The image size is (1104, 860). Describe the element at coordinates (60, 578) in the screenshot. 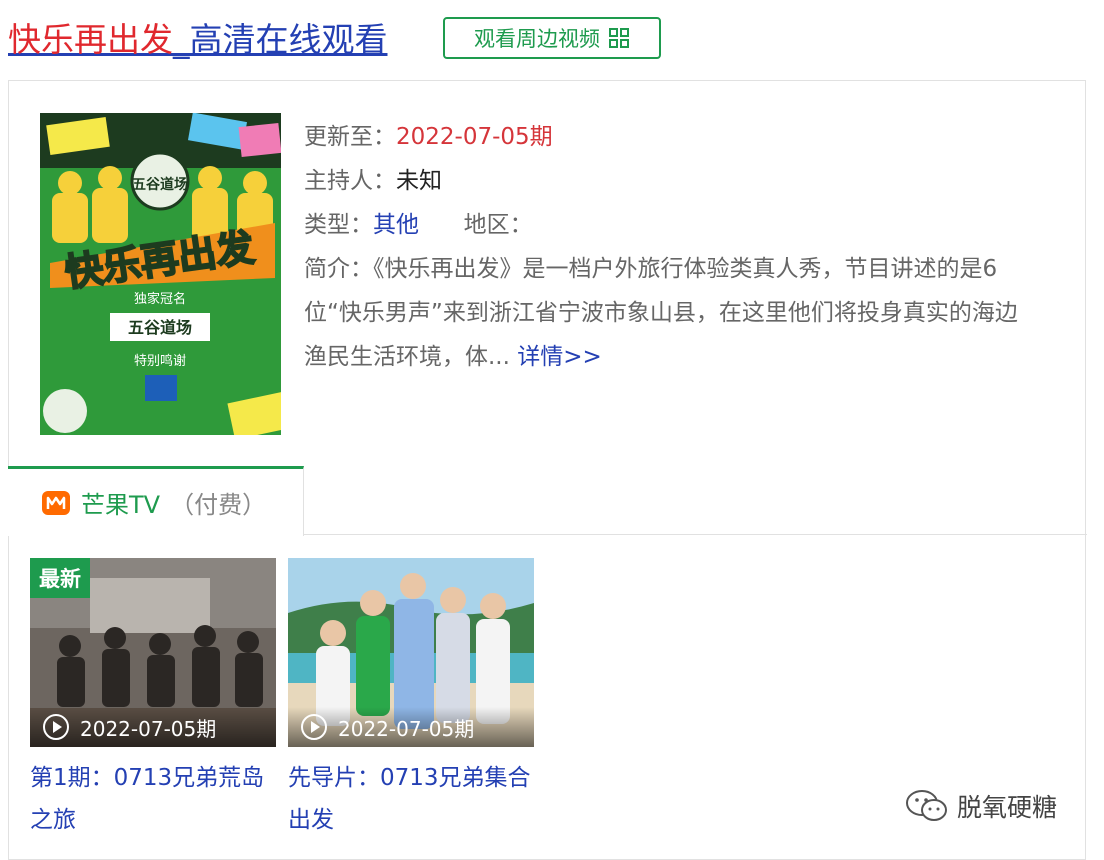

I see `latest-badge: 最新` at that location.